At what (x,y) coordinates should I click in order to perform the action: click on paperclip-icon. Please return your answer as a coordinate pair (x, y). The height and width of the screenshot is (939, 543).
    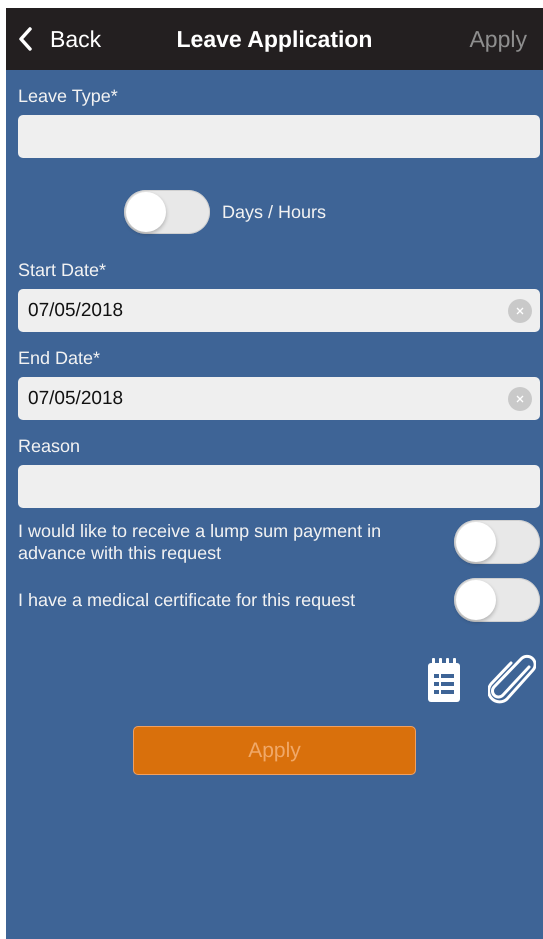
    Looking at the image, I should click on (512, 680).